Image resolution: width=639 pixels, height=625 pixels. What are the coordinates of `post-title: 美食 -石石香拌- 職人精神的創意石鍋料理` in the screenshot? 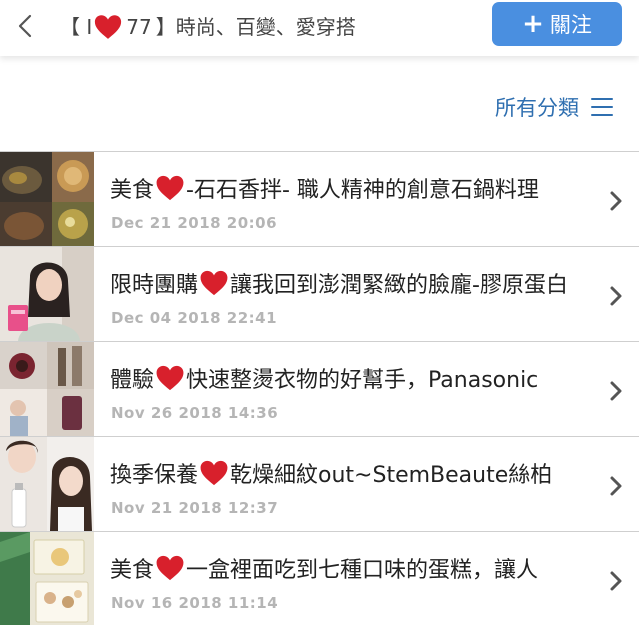 It's located at (354, 191).